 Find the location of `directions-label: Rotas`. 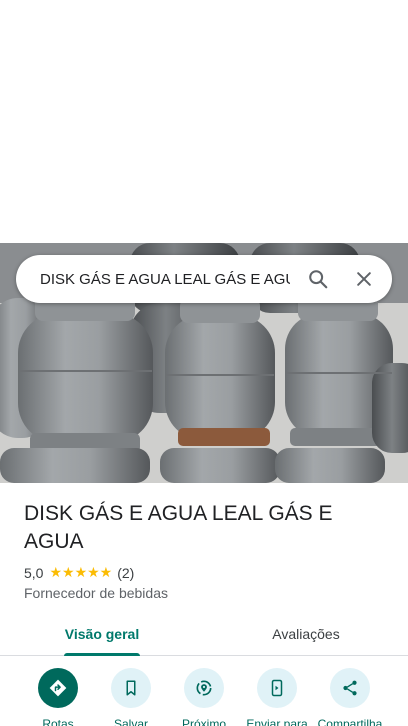

directions-label: Rotas is located at coordinates (58, 721).